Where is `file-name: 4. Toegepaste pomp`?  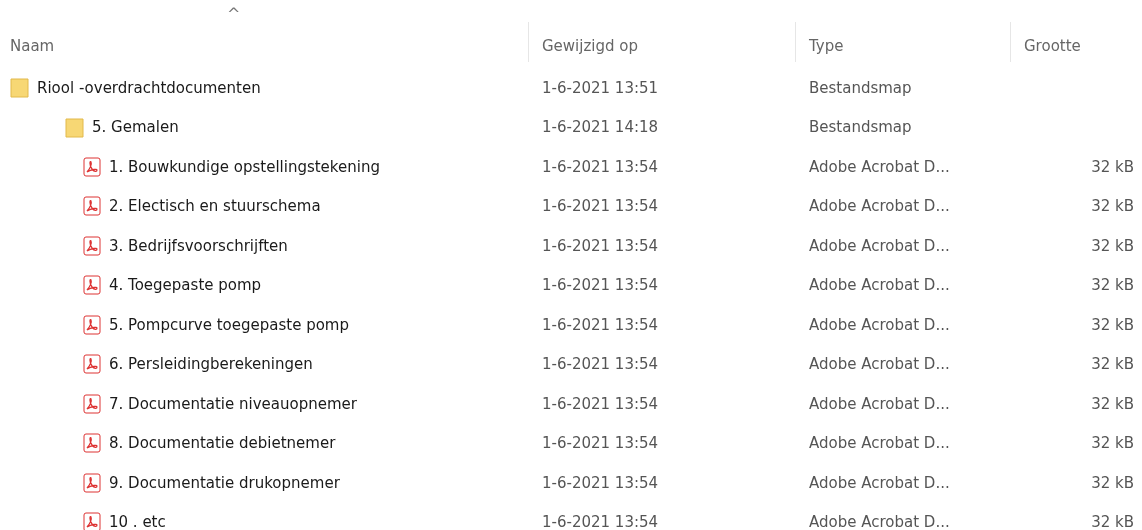 file-name: 4. Toegepaste pomp is located at coordinates (185, 285).